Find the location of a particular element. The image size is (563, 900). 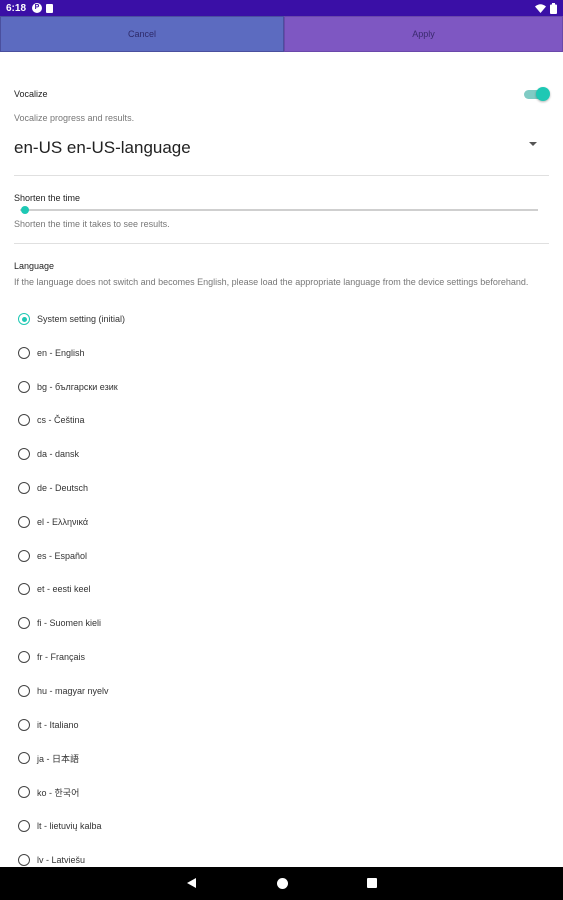

language-option: en - English is located at coordinates (278, 353).